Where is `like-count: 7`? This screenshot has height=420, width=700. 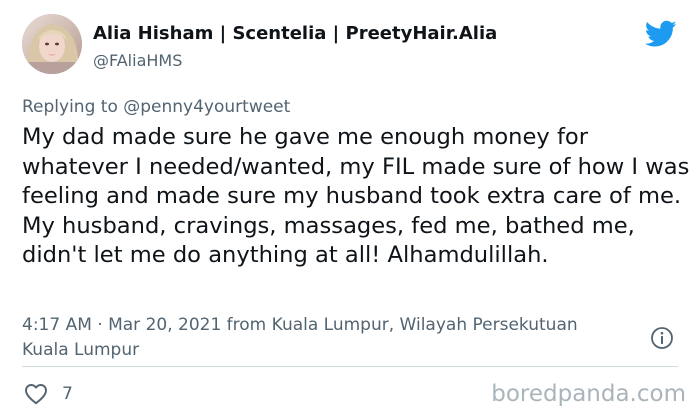
like-count: 7 is located at coordinates (67, 394).